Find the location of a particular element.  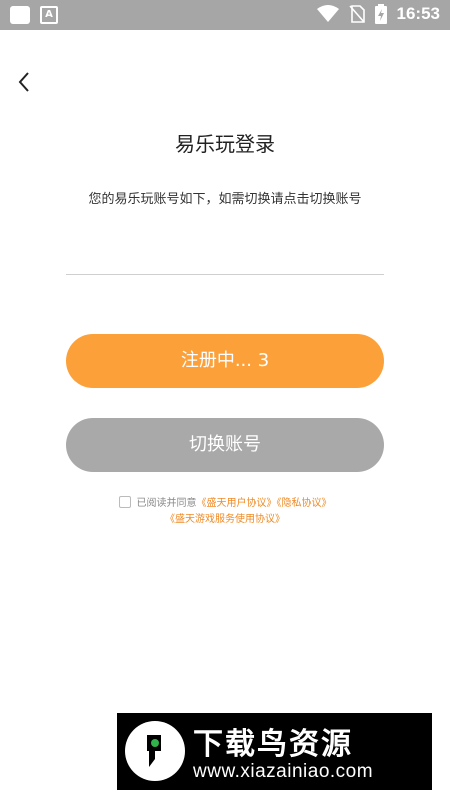

status-bar-right: 16:53 is located at coordinates (378, 14).